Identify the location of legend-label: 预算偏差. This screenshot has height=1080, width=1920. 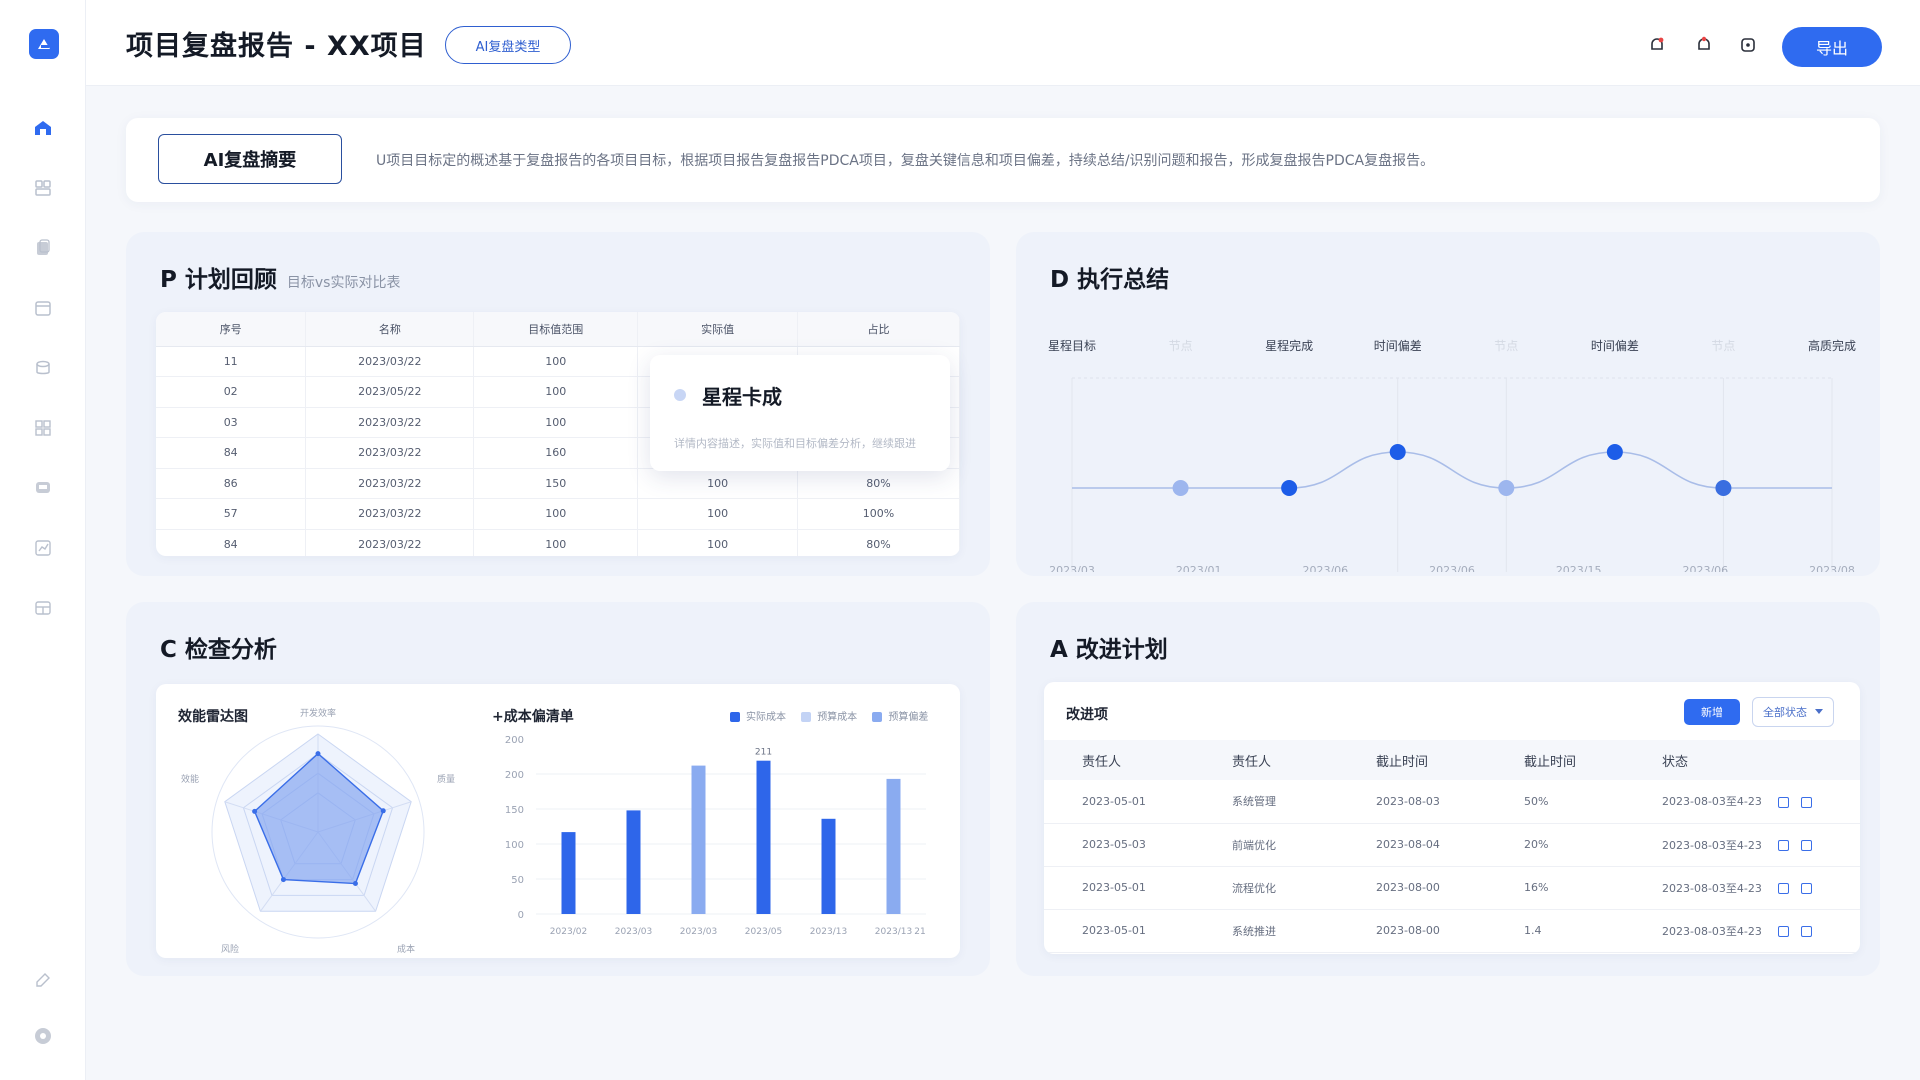
(908, 717).